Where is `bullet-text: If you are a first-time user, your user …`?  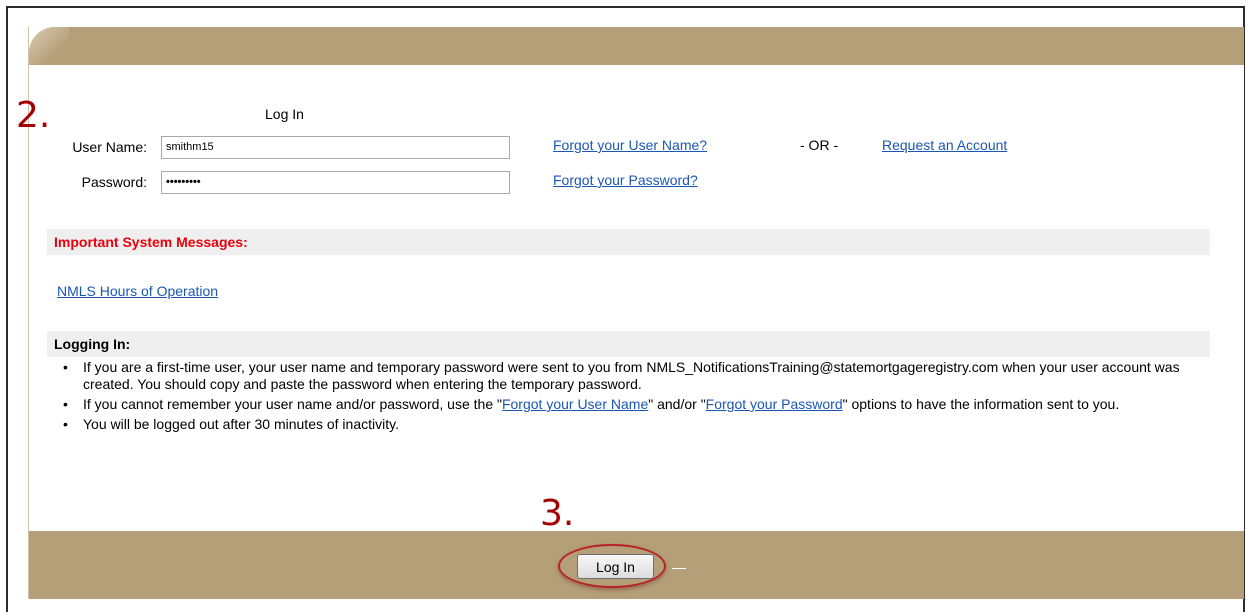
bullet-text: If you are a first-time user, your user … is located at coordinates (631, 375).